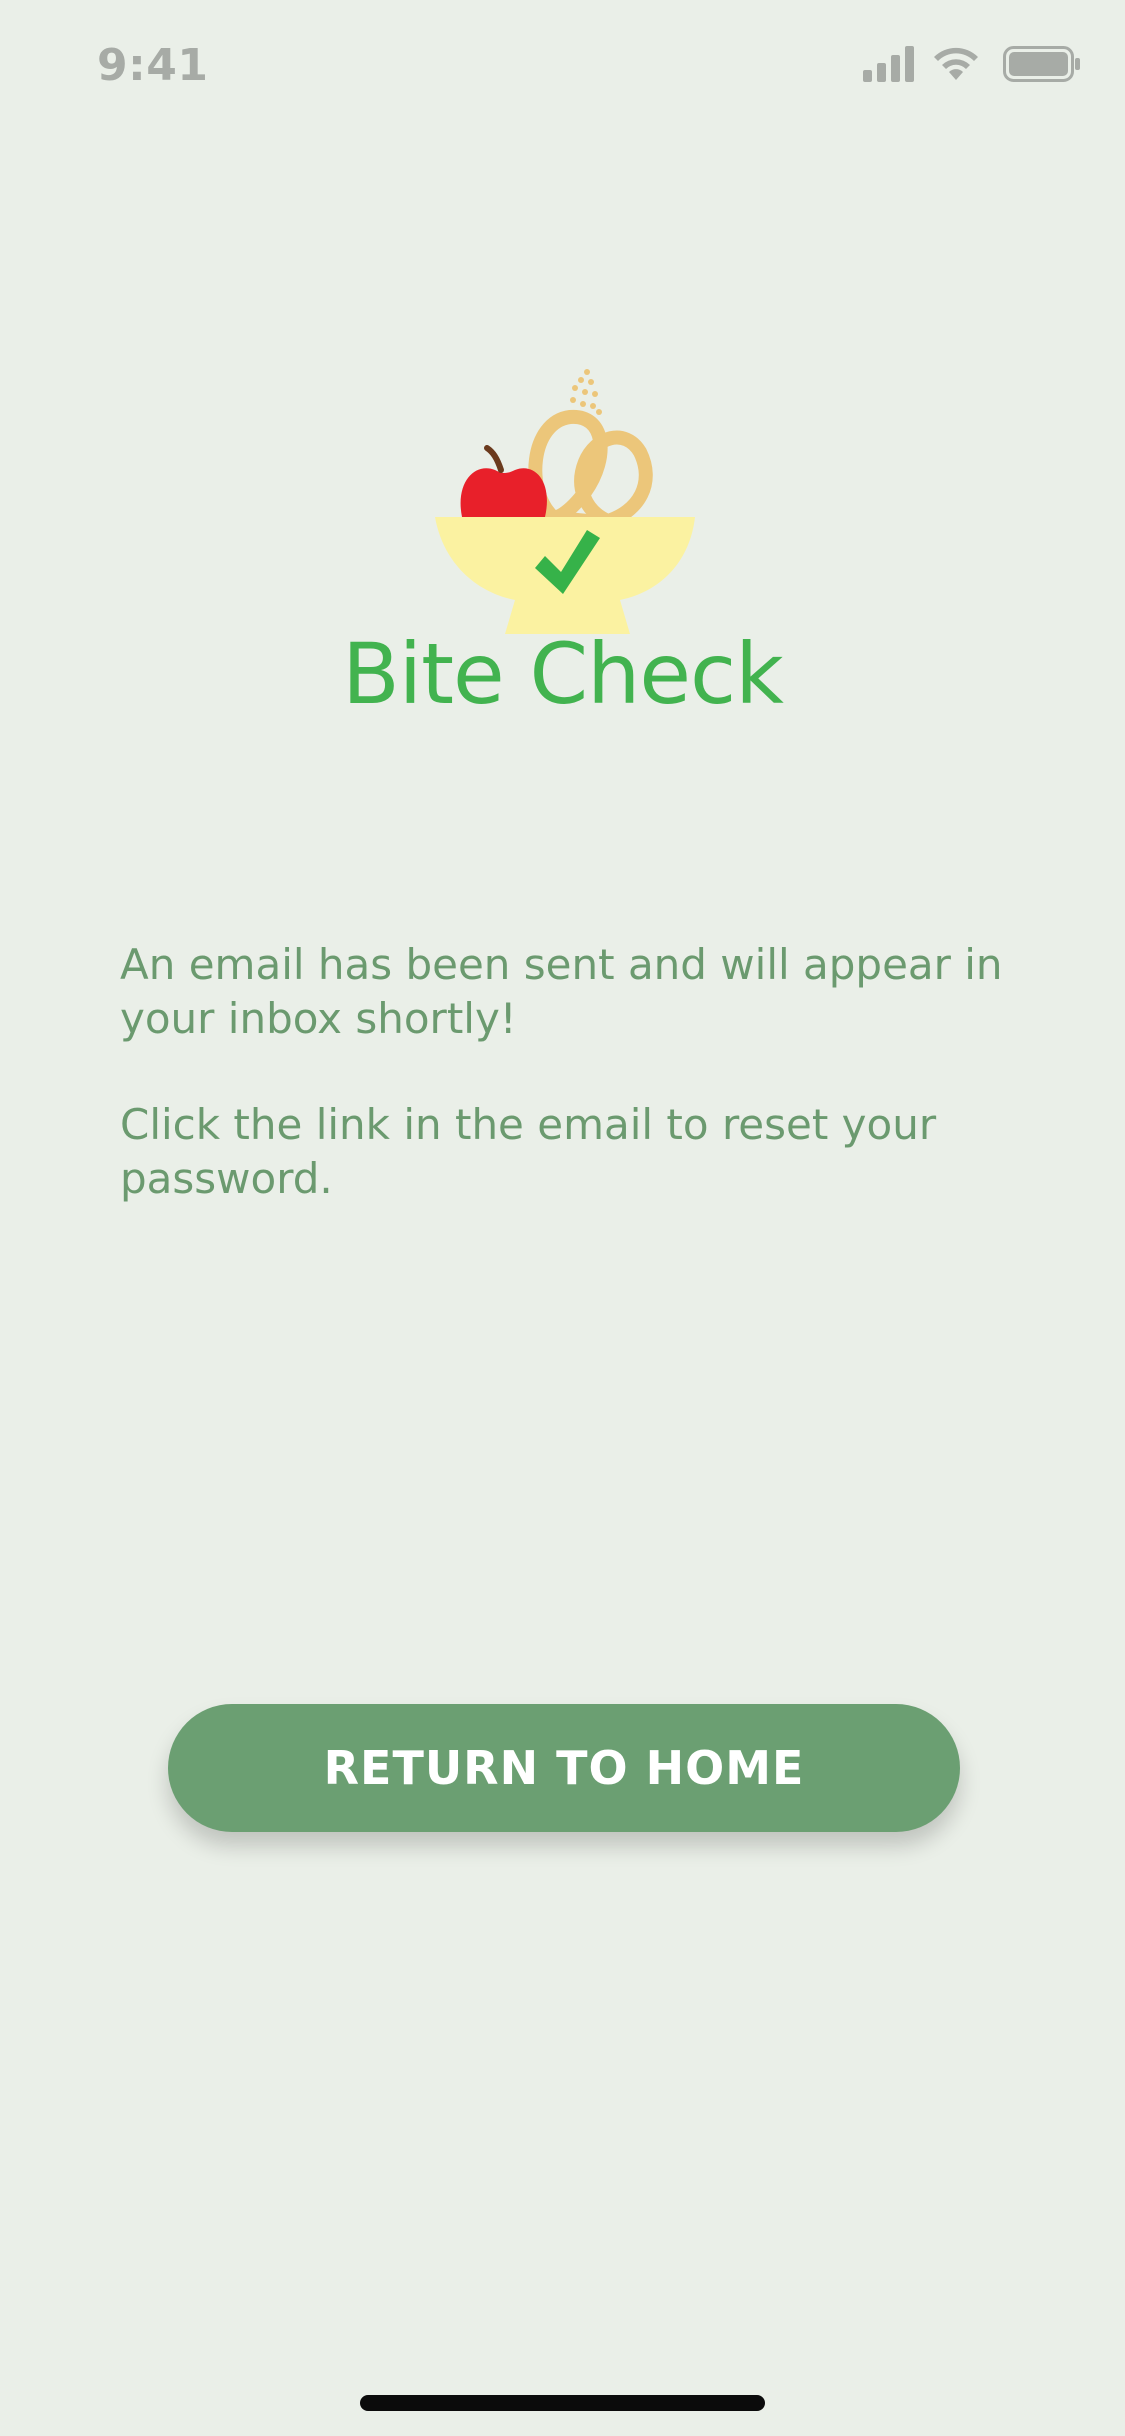  I want to click on status-icons, so click(973, 66).